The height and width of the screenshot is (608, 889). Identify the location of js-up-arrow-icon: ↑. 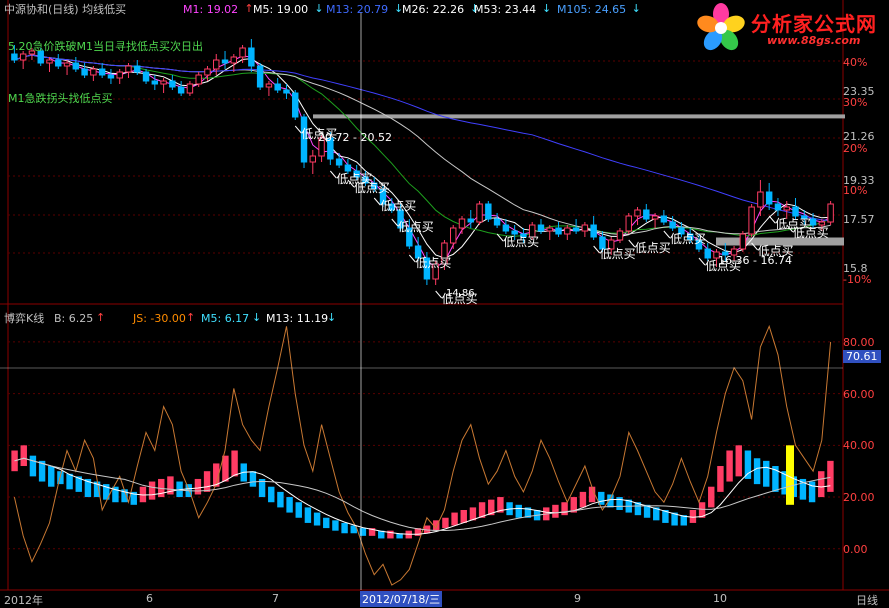
(191, 317).